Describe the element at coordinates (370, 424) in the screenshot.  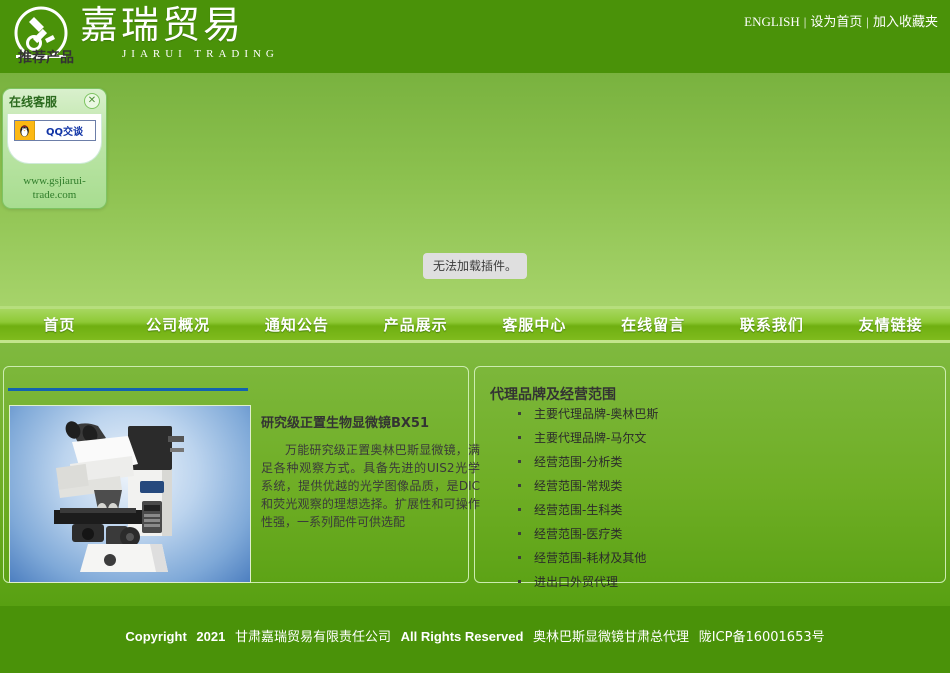
I see `product-name: 研究级正置生物显微镜BX51` at that location.